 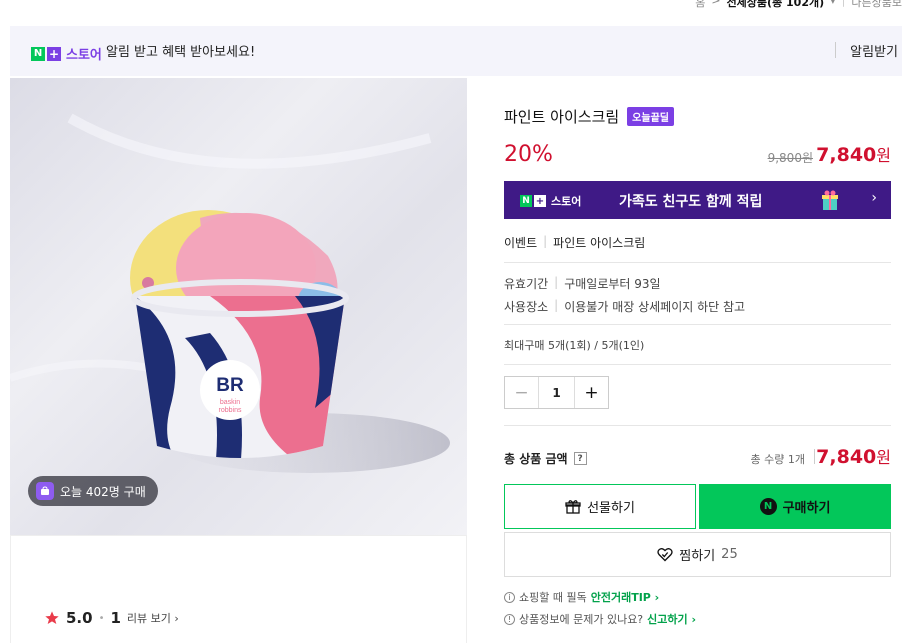 What do you see at coordinates (562, 117) in the screenshot?
I see `product-title: 파인트 아이스크림` at bounding box center [562, 117].